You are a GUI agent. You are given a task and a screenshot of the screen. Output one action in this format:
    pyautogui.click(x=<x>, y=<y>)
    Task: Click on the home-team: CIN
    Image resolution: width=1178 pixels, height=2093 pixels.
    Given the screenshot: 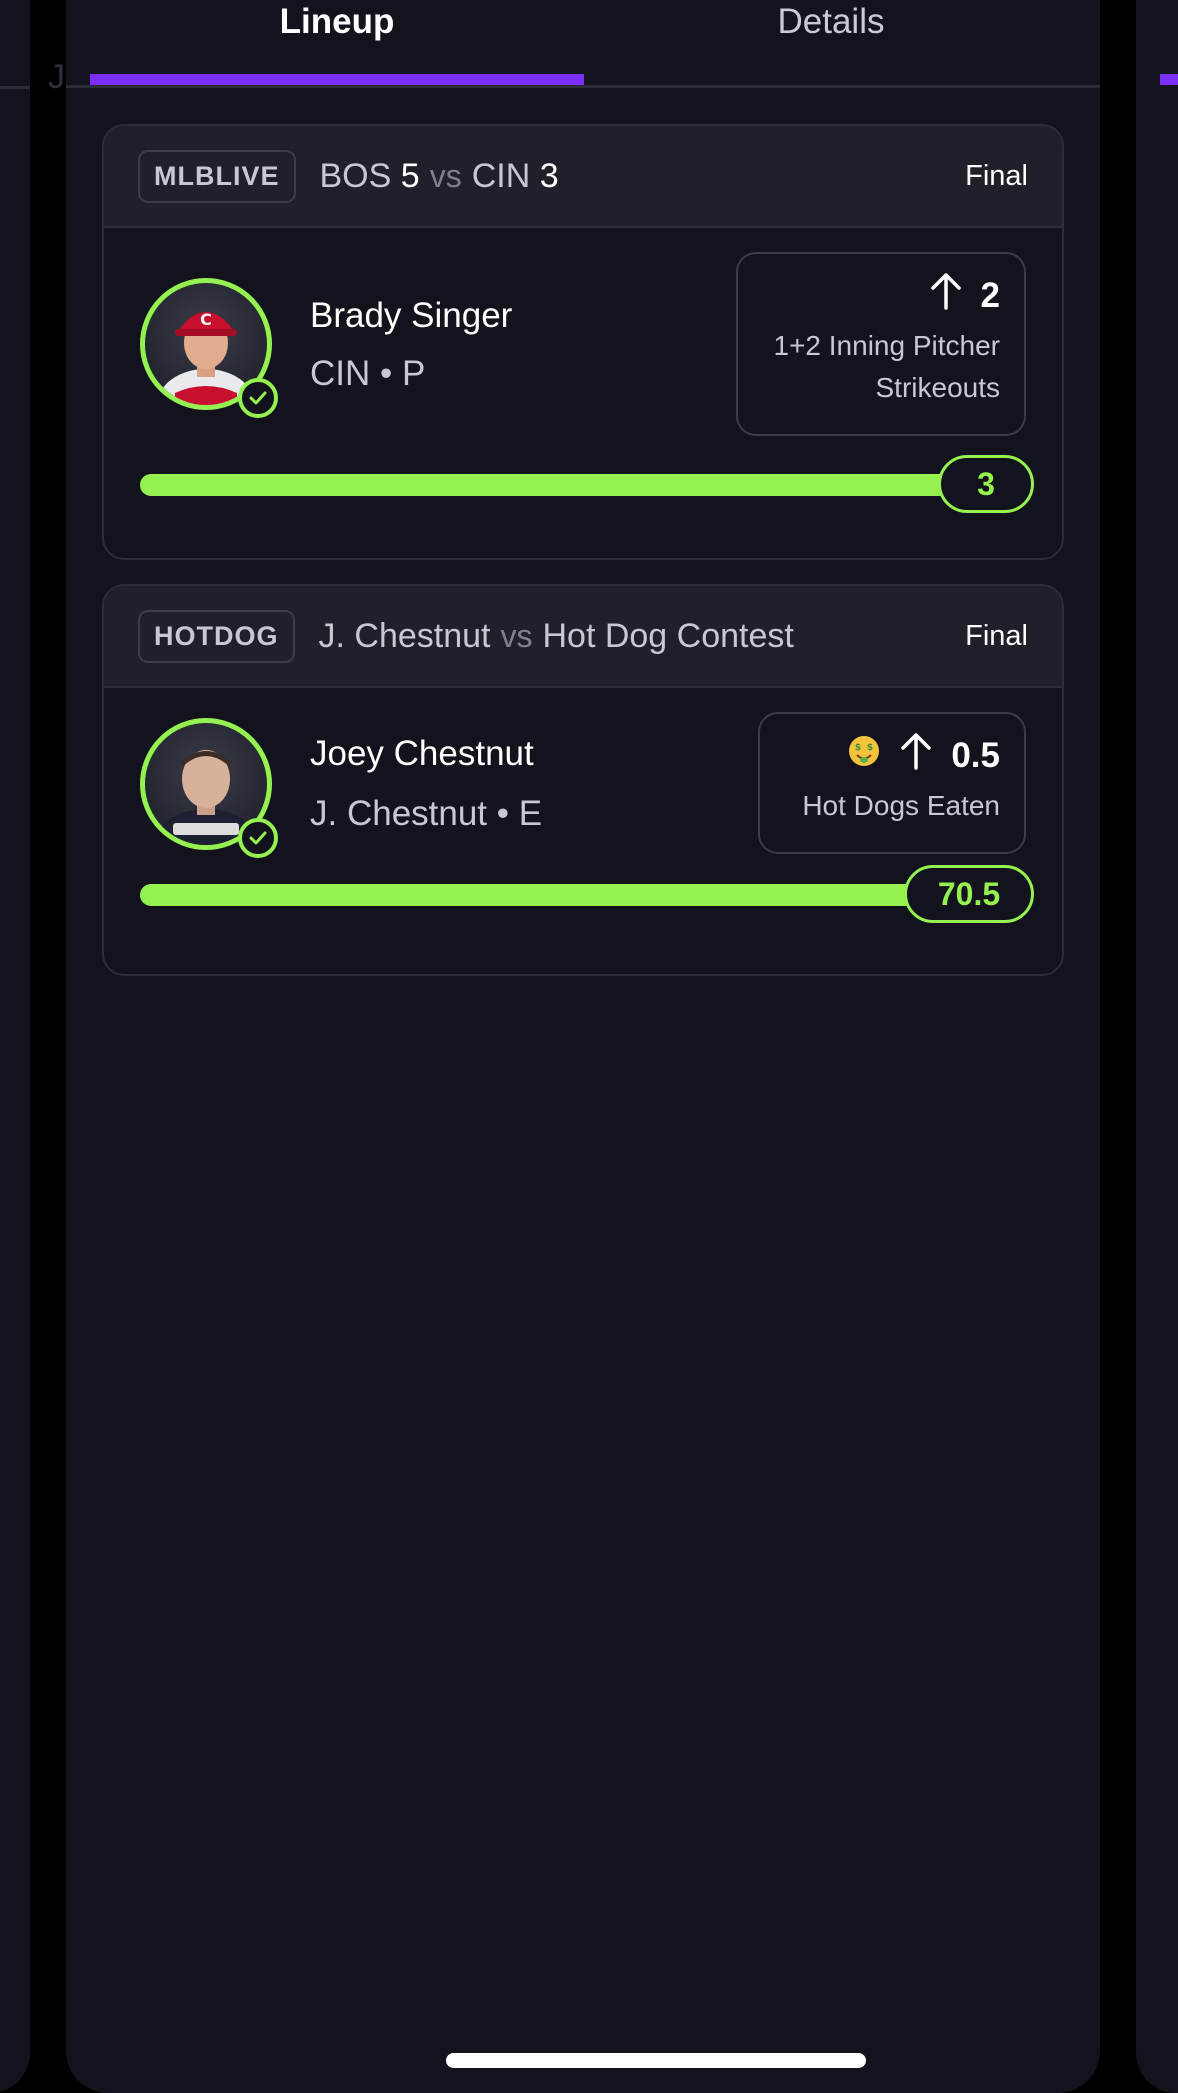 What is the action you would take?
    pyautogui.click(x=501, y=175)
    